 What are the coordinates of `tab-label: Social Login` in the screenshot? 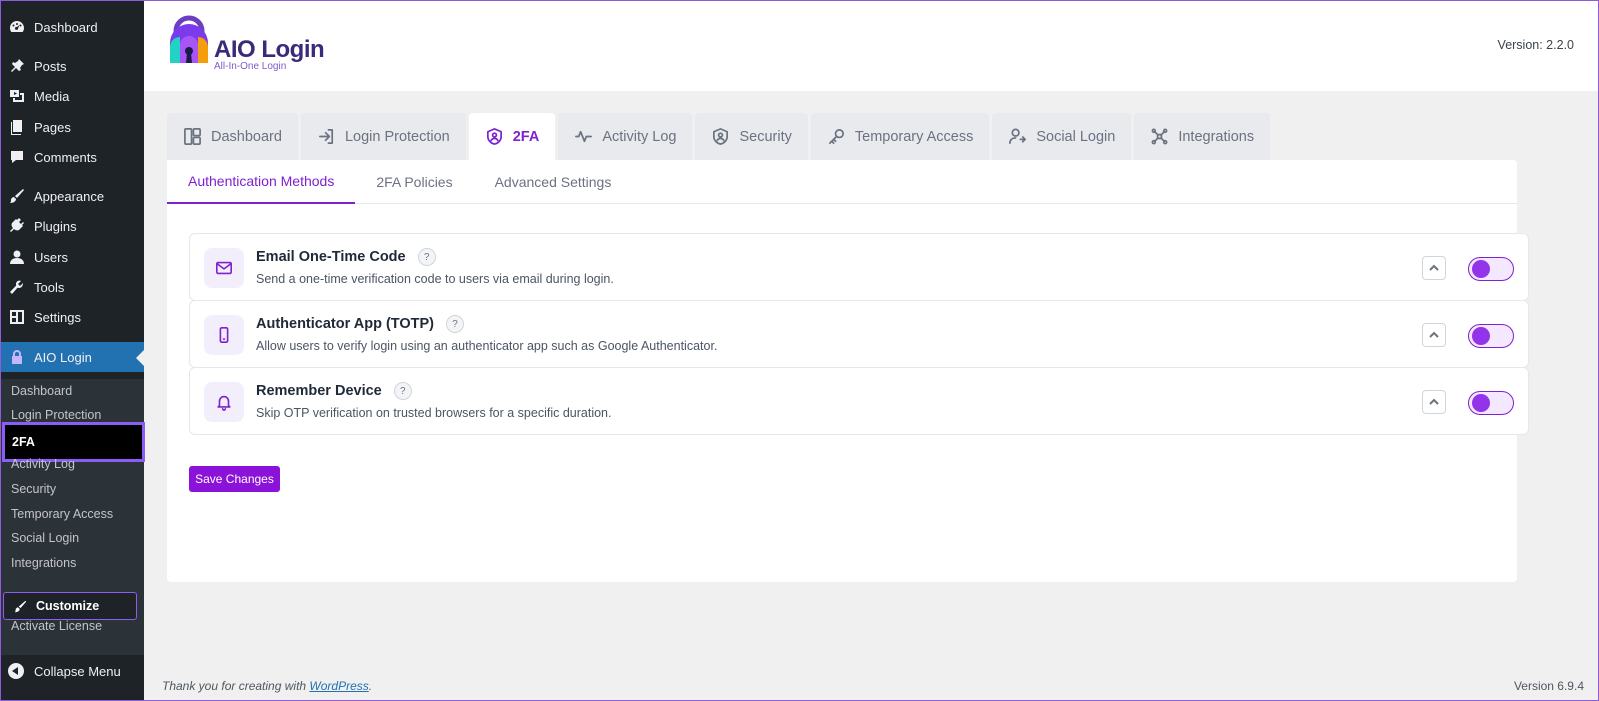 It's located at (1076, 136).